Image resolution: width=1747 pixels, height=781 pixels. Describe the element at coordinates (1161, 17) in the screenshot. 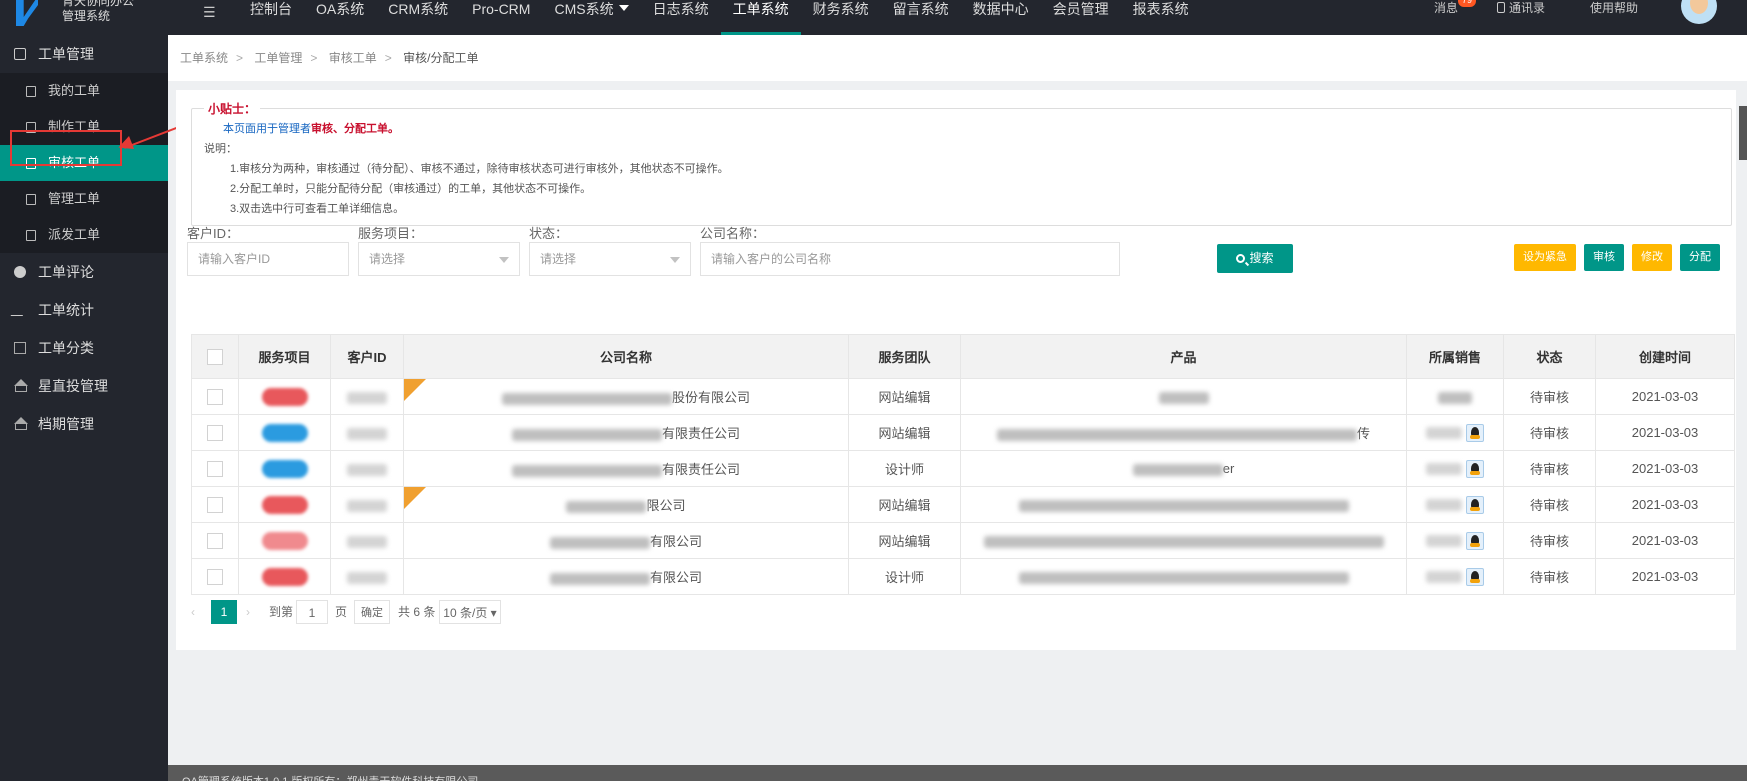

I see `nav-item-reports: 报表系统` at that location.